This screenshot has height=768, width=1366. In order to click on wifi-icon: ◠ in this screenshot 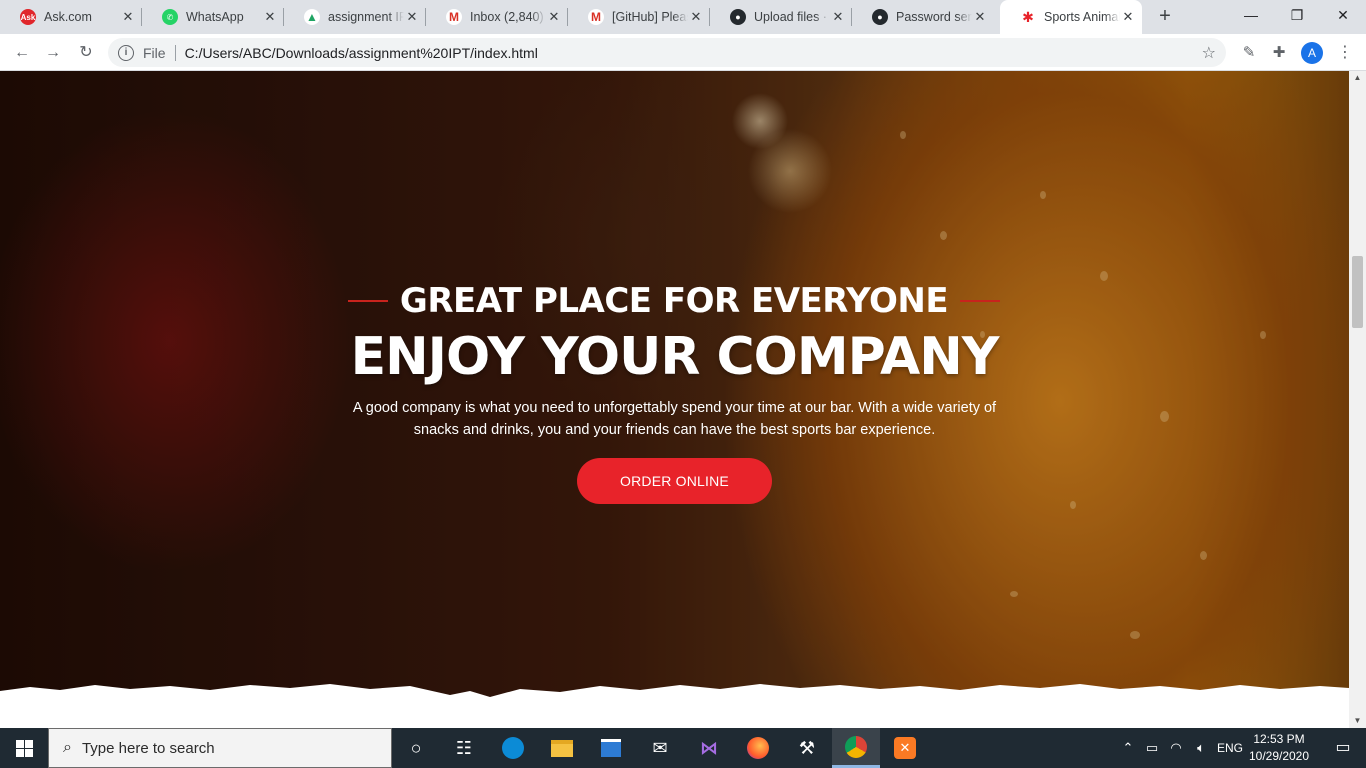, I will do `click(1176, 748)`.